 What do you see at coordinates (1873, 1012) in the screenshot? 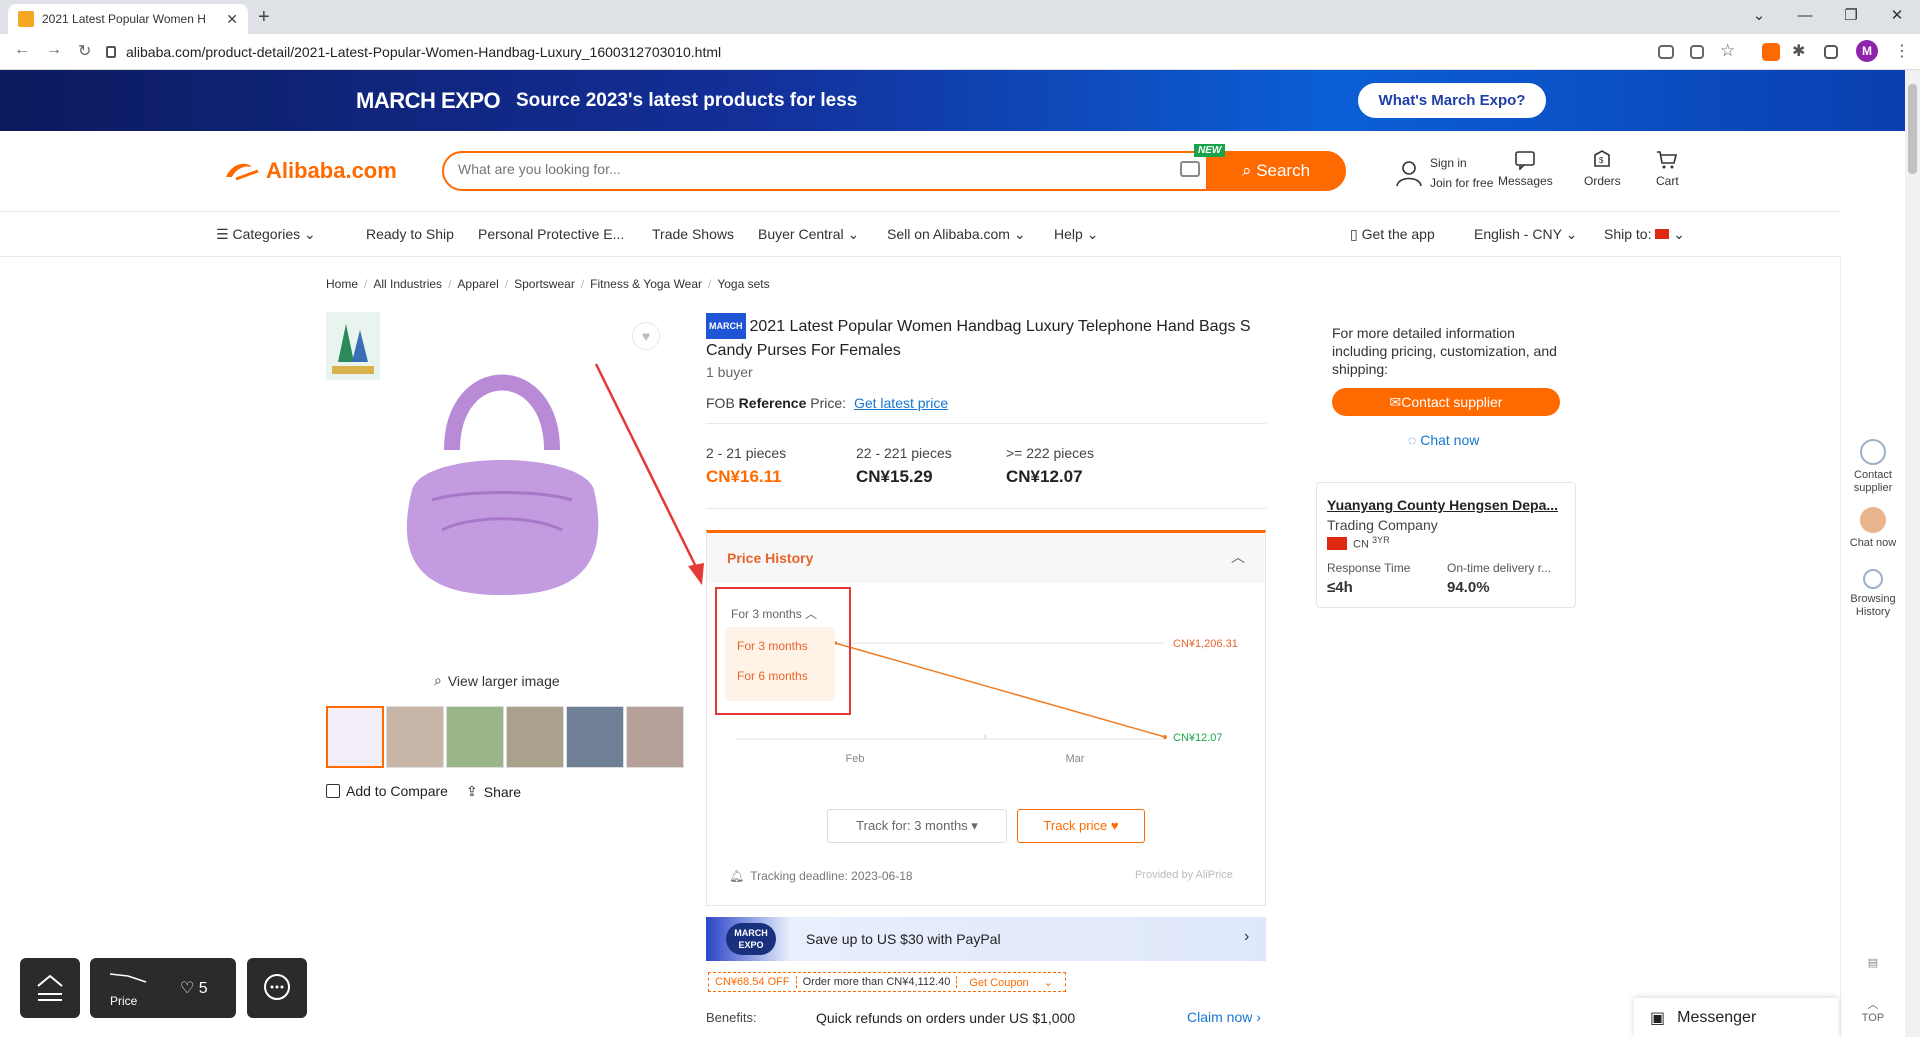
I see `back-to-top: ︿ TOP` at bounding box center [1873, 1012].